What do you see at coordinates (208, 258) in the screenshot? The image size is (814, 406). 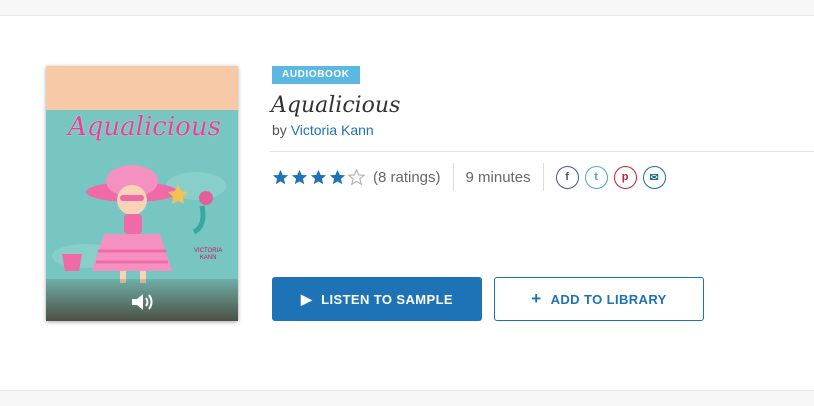 I see `cover-credit-line-2: KANN` at bounding box center [208, 258].